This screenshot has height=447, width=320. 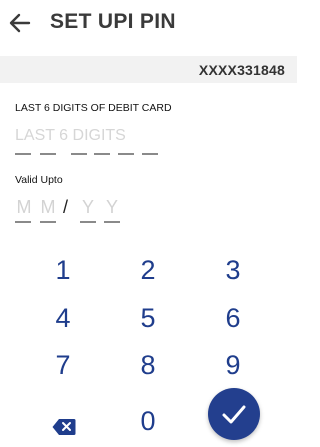 I want to click on key-9: 9, so click(x=233, y=365).